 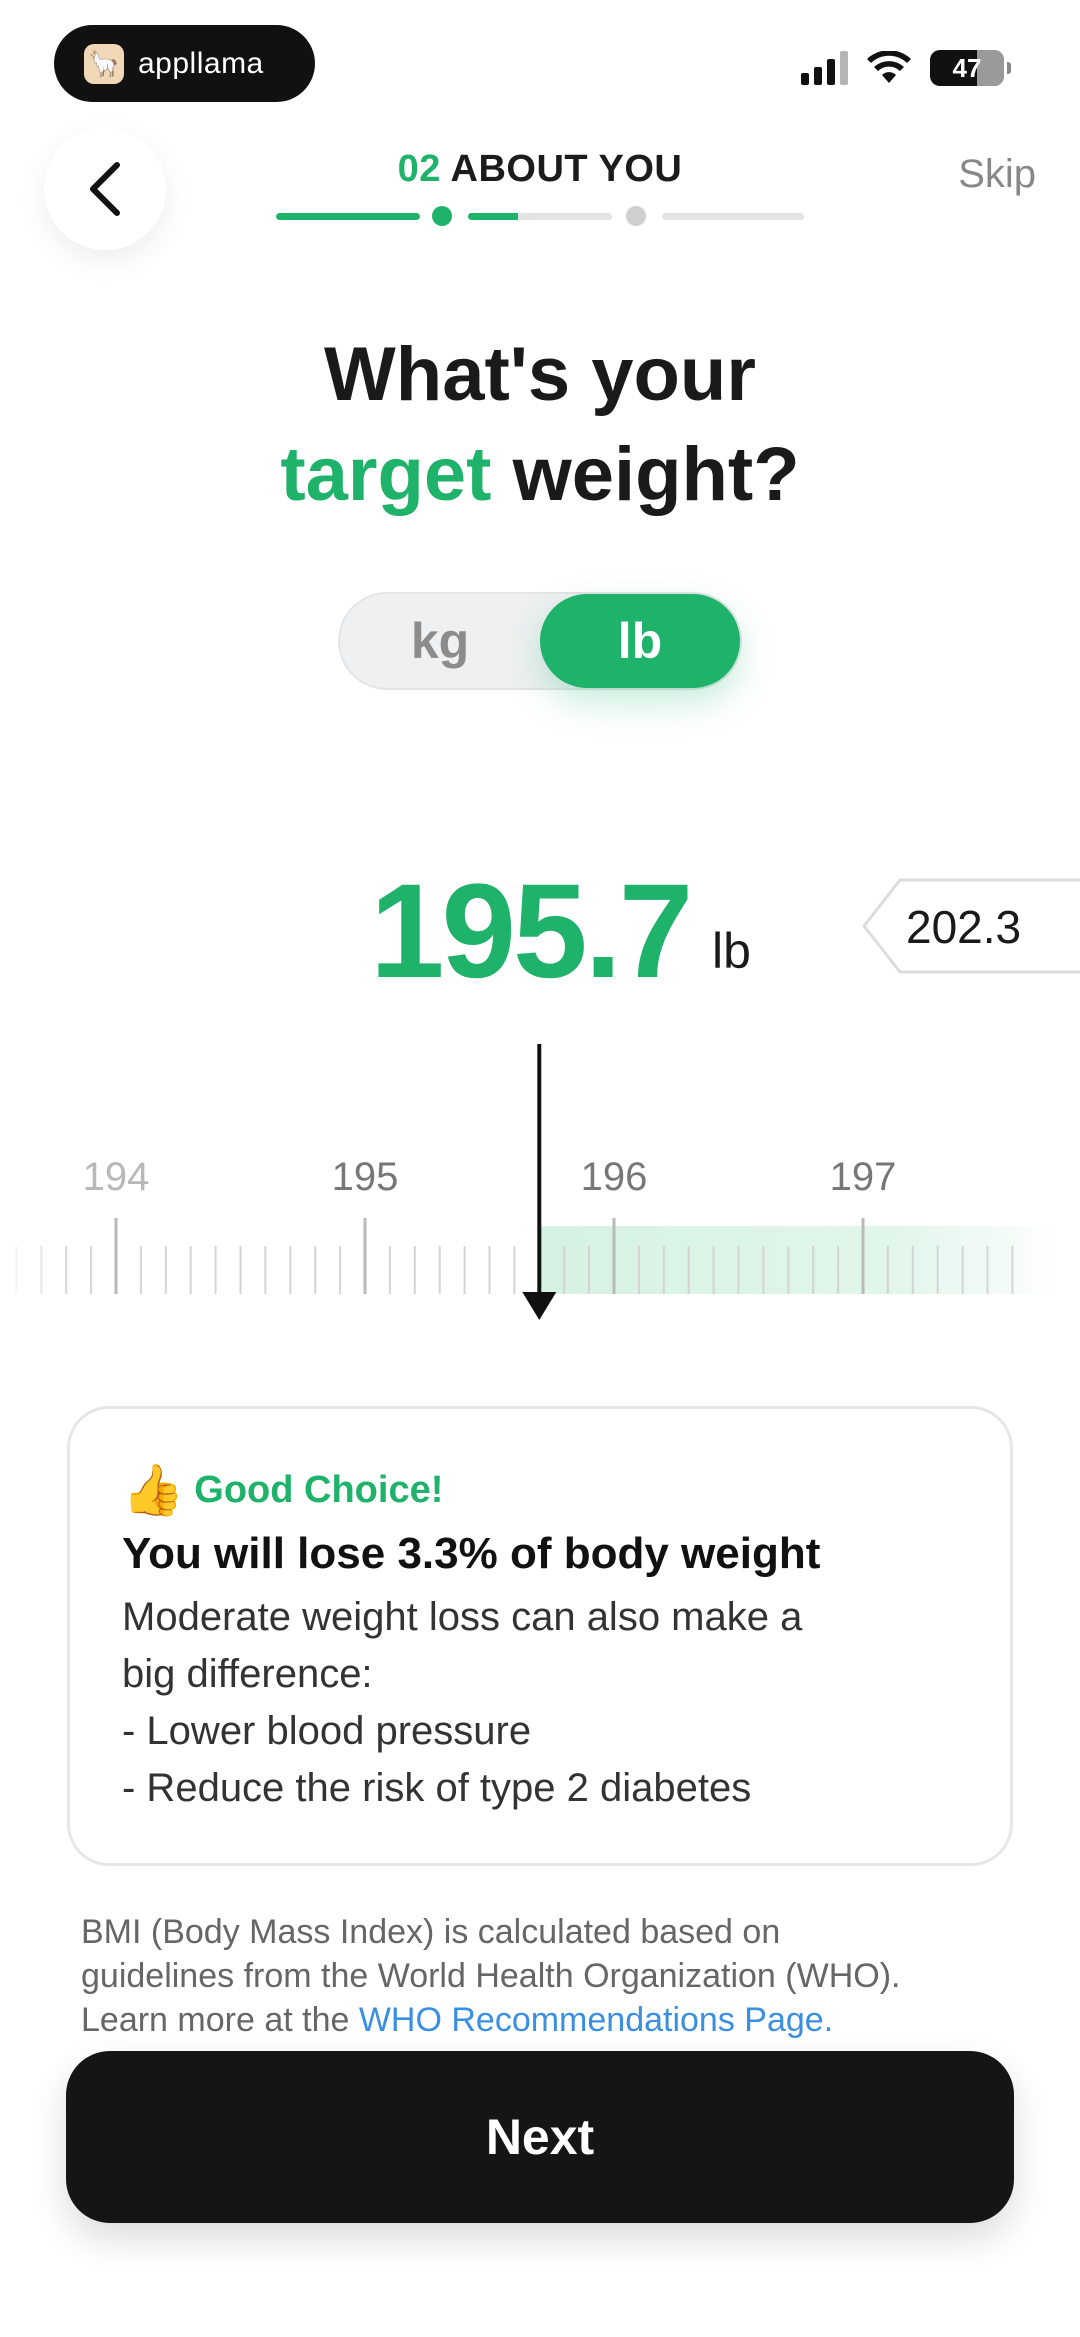 I want to click on current-weight-value: 202.3, so click(x=964, y=927).